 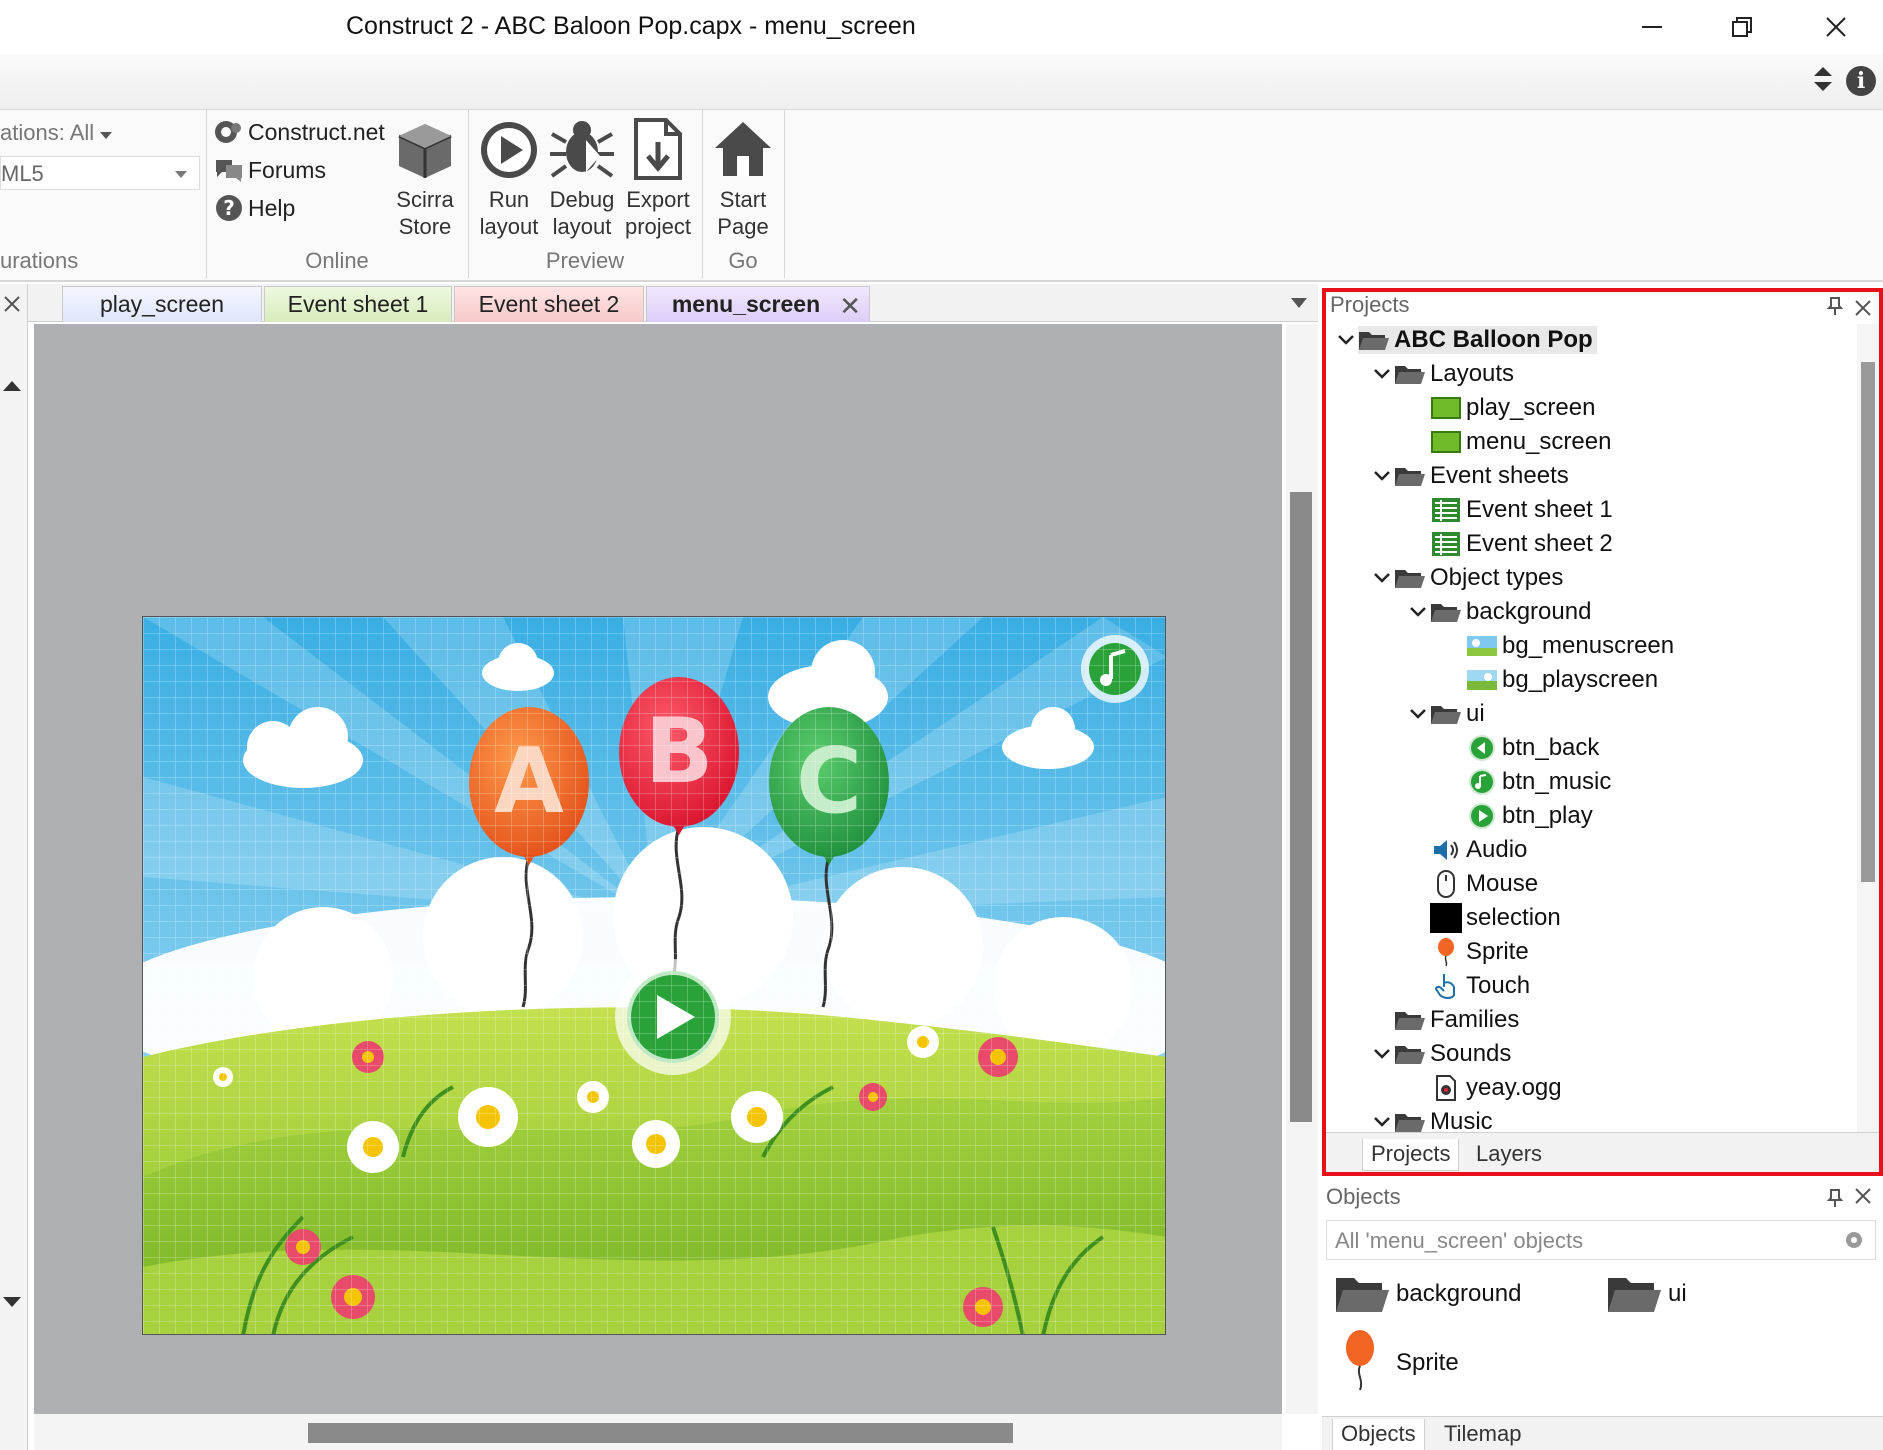 What do you see at coordinates (1532, 748) in the screenshot?
I see `tree-item-btn-back: btn_back` at bounding box center [1532, 748].